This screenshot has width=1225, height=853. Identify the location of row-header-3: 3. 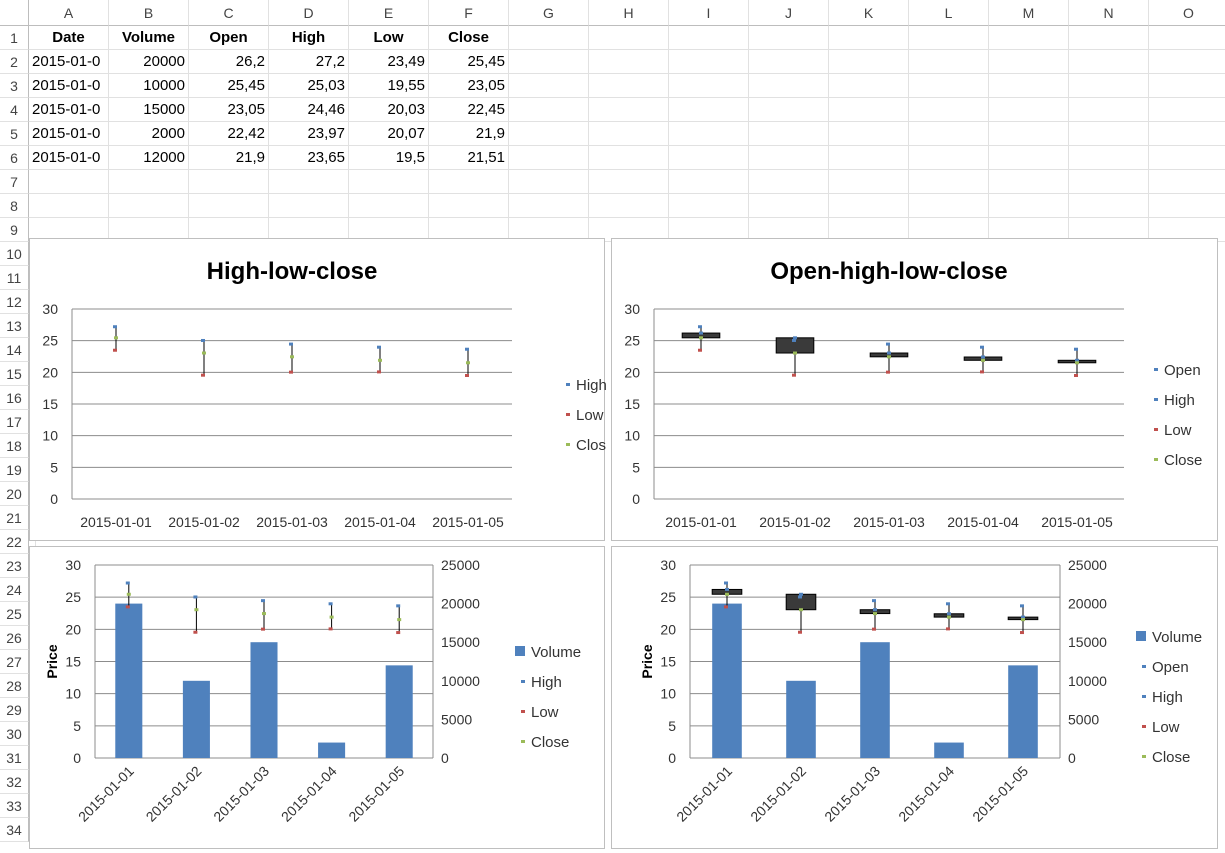
(14, 86).